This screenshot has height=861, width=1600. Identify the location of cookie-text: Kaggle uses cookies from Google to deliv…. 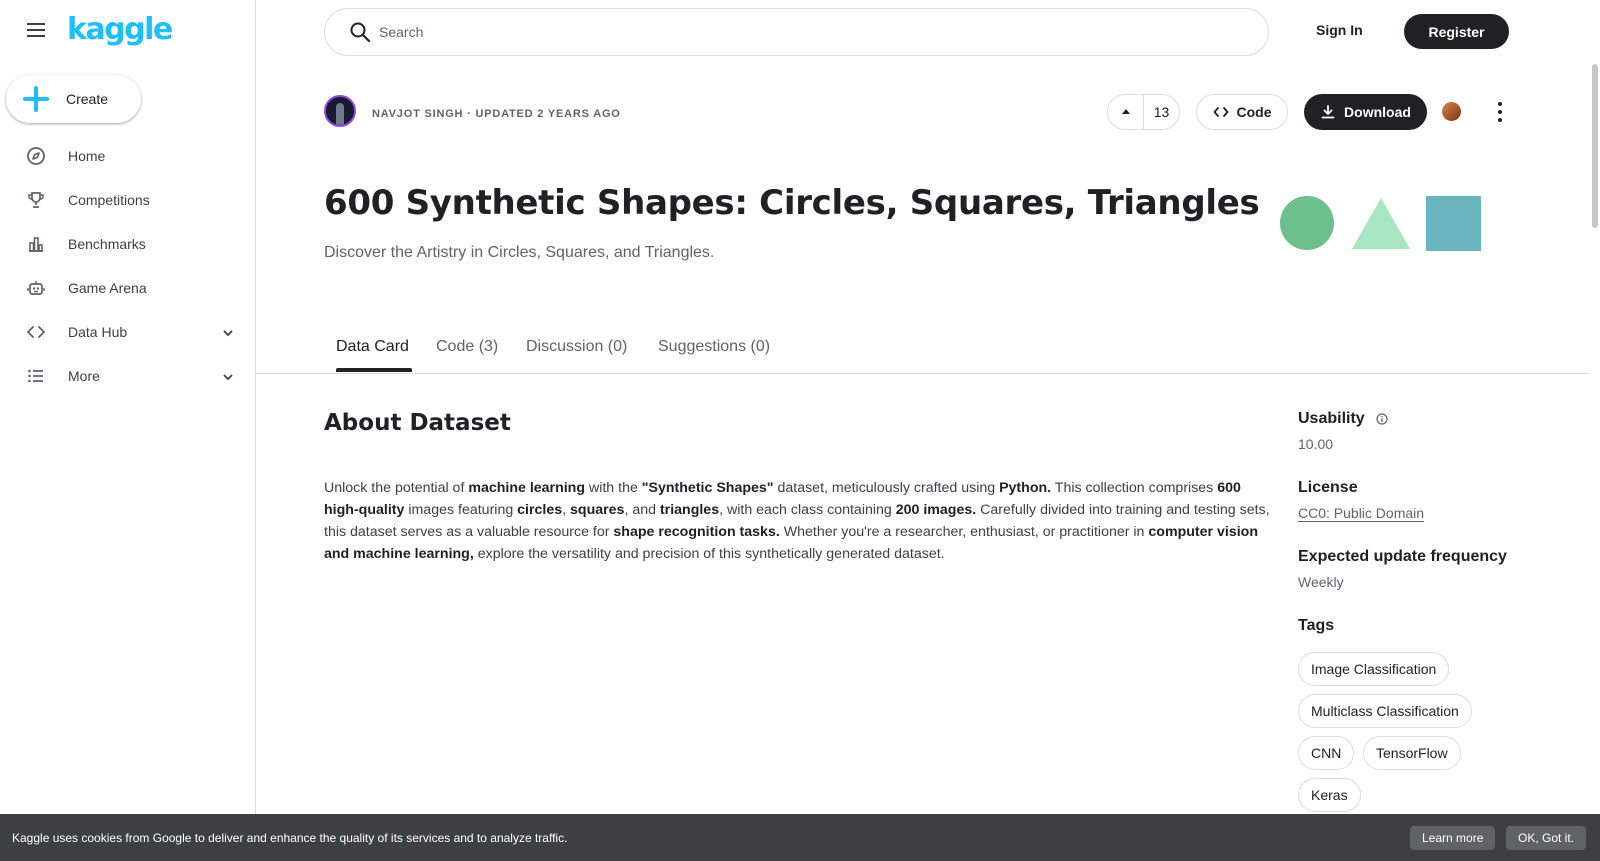
(290, 837).